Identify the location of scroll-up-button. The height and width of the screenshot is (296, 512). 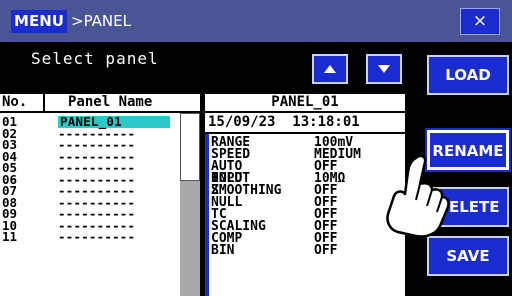
(330, 69).